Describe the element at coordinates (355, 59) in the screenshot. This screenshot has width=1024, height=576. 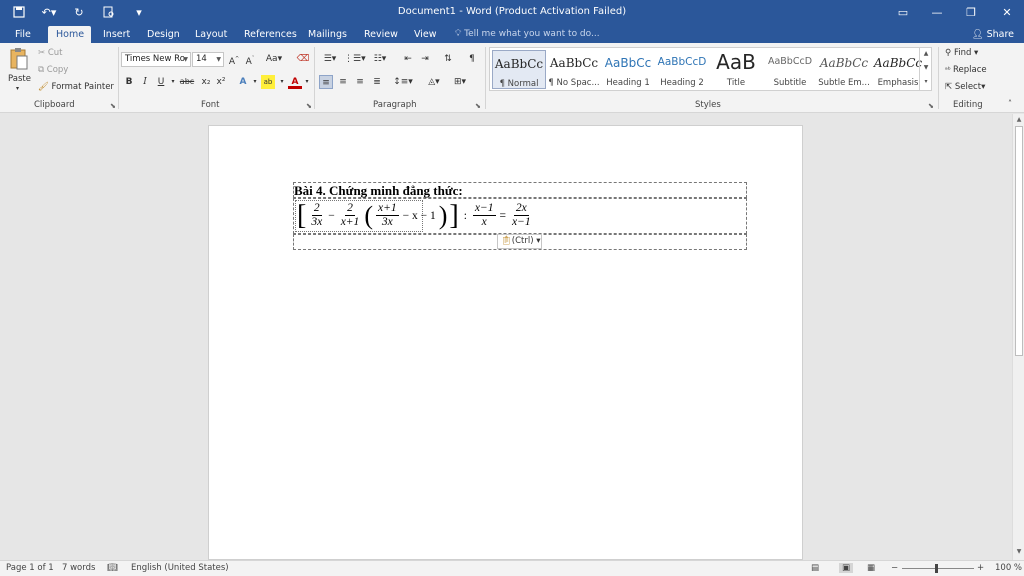
I see `numbering-icon: ⋮☰▾` at that location.